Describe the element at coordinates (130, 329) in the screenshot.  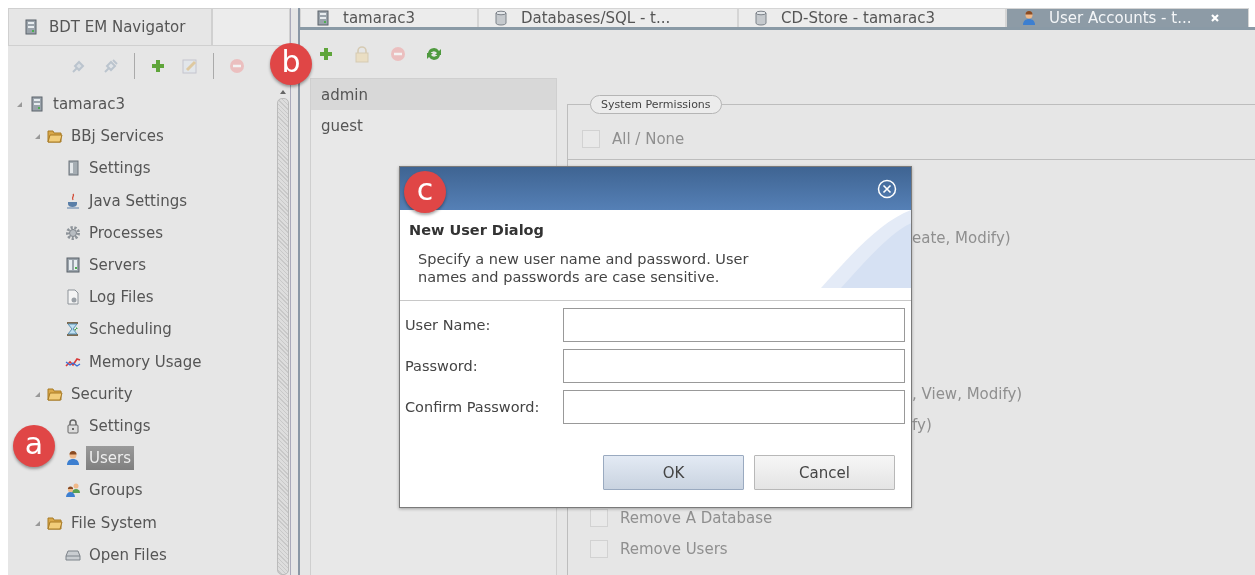
I see `tree-item: Scheduling` at that location.